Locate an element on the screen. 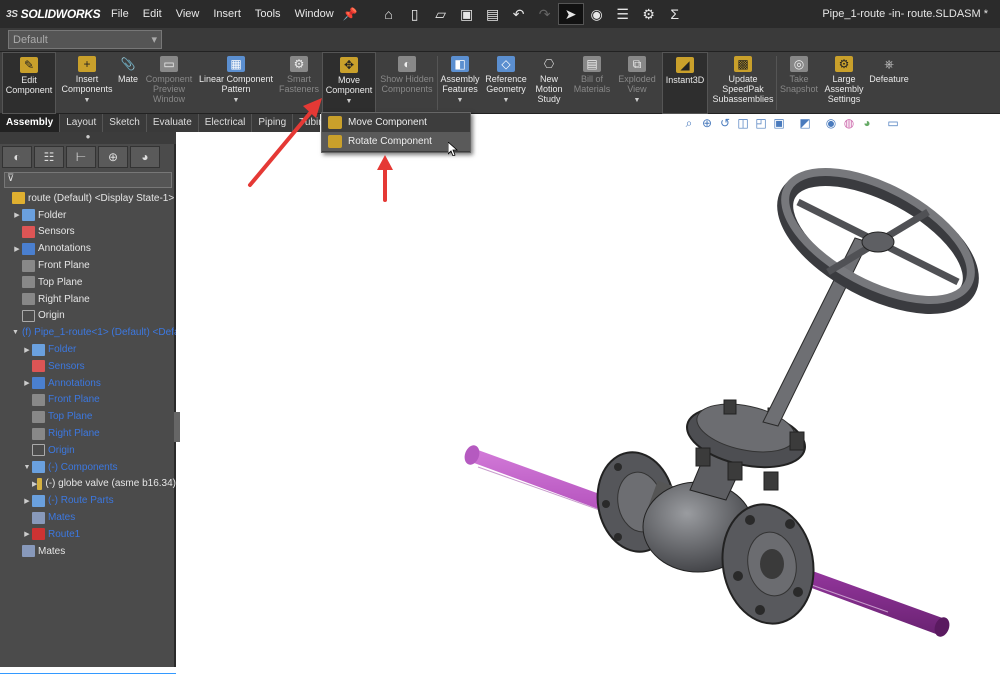  dynamic-annotation-icon: ◰ is located at coordinates (761, 123).